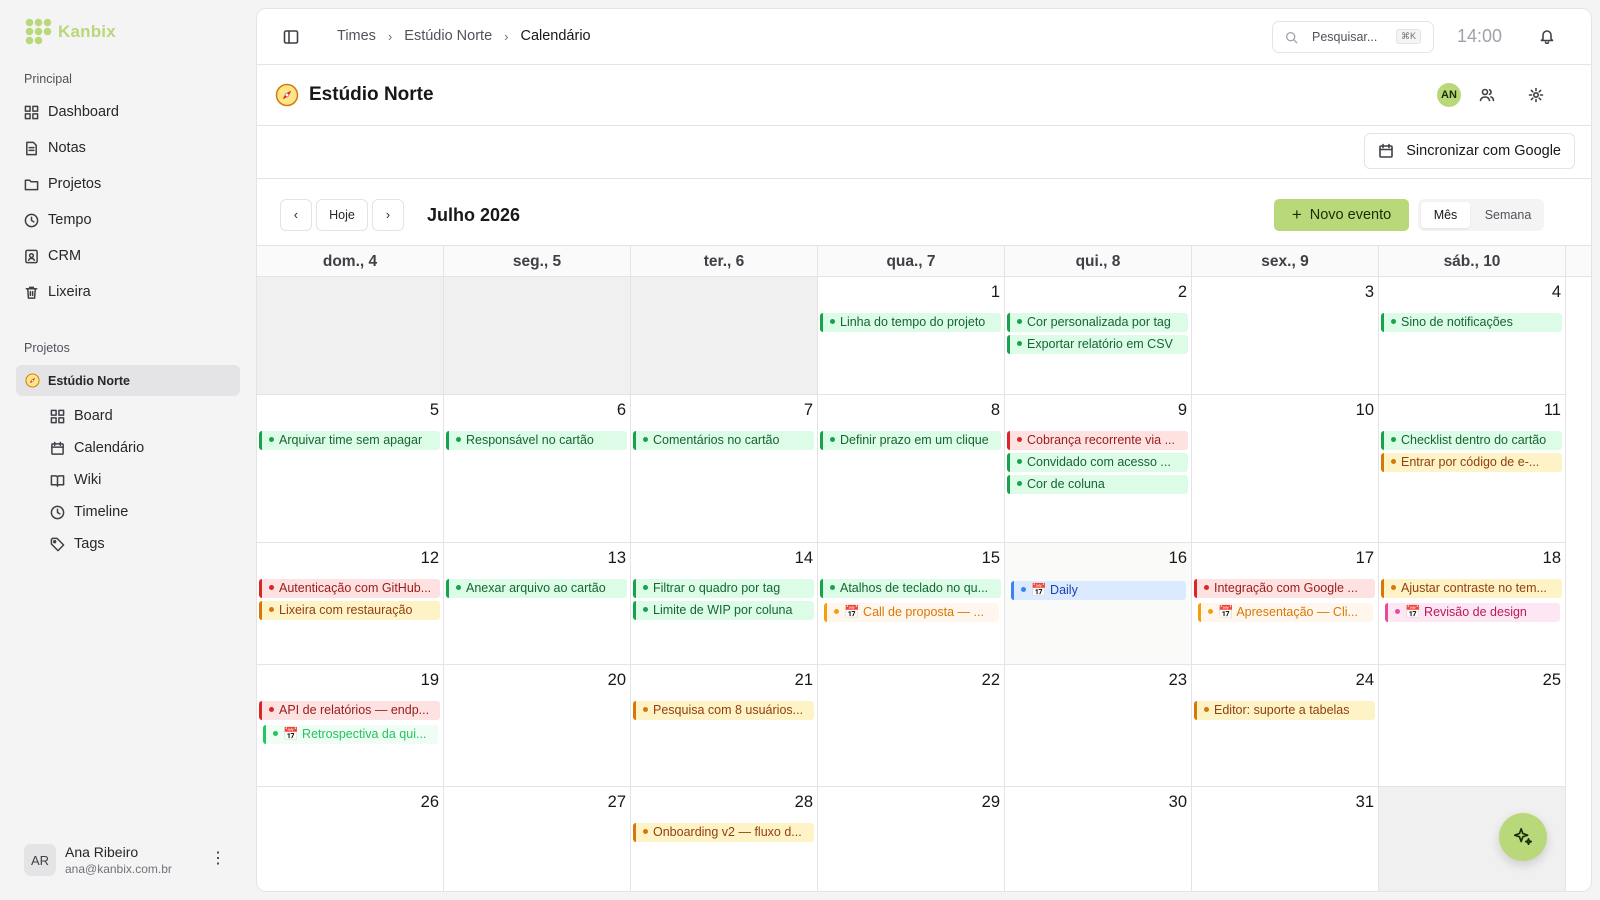  What do you see at coordinates (1098, 590) in the screenshot?
I see `meeting-chip: 📅 Daily` at bounding box center [1098, 590].